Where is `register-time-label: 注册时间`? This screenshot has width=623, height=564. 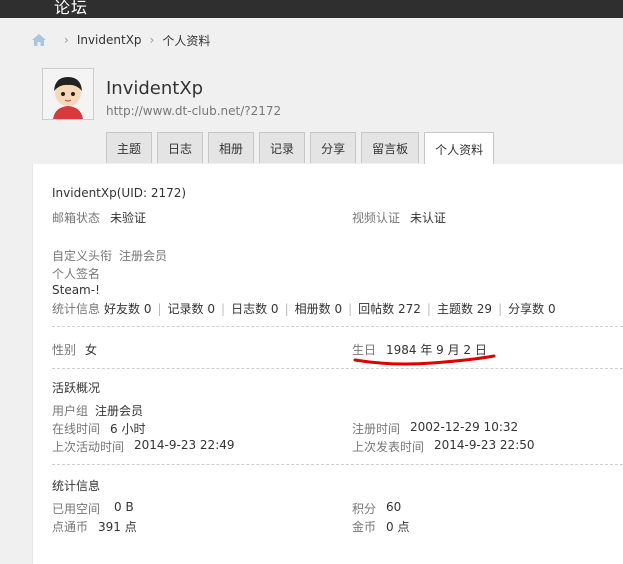 register-time-label: 注册时间 is located at coordinates (376, 429).